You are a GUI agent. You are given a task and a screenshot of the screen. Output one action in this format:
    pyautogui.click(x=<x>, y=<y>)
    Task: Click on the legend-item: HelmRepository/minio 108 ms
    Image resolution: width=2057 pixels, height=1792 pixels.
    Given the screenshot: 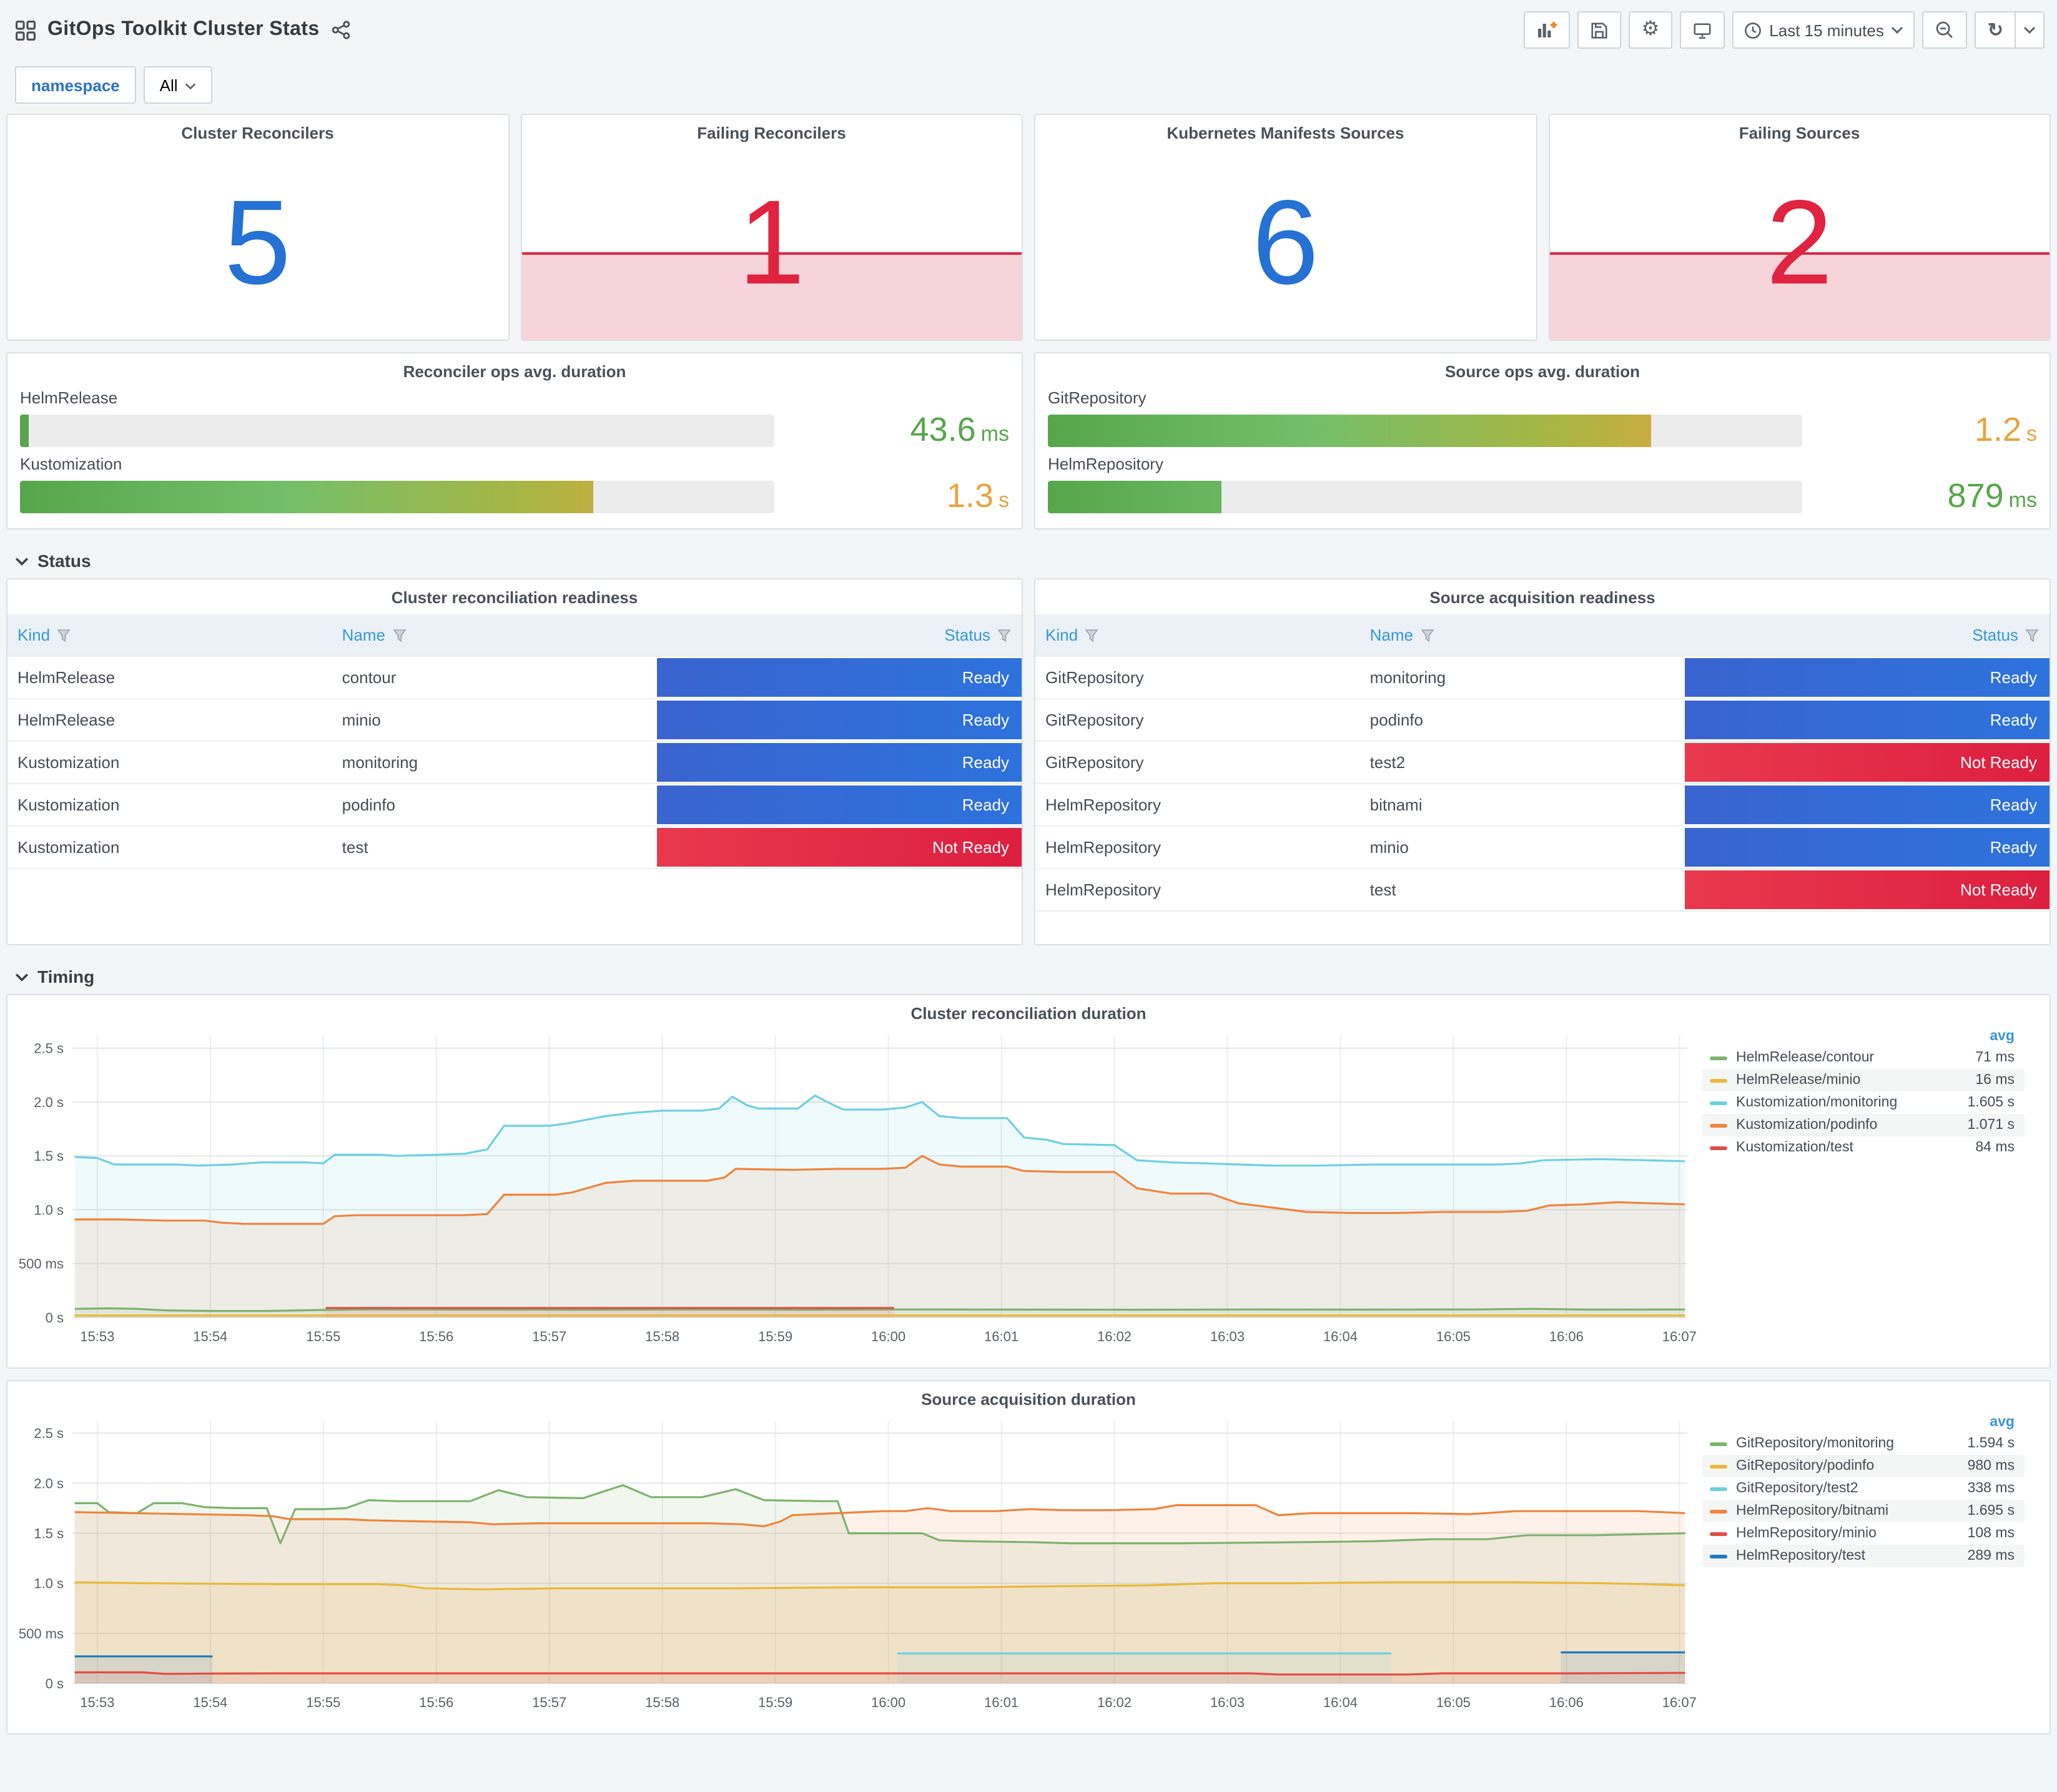 What is the action you would take?
    pyautogui.click(x=1864, y=1533)
    